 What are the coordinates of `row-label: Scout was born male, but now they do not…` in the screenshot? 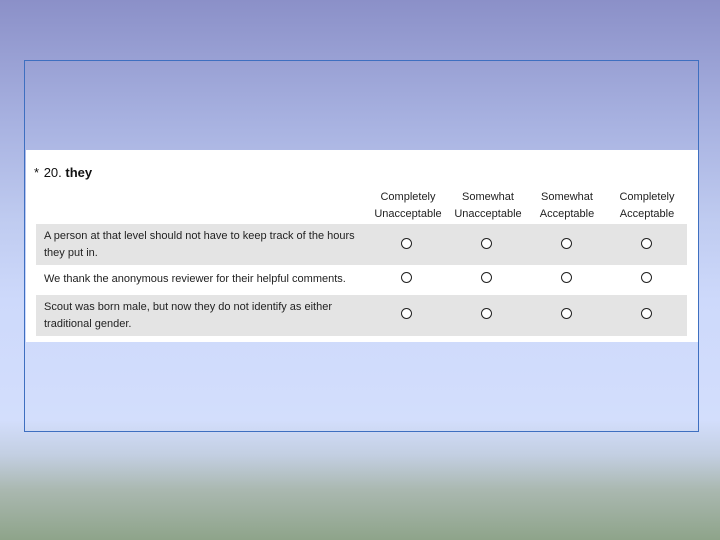 It's located at (188, 315).